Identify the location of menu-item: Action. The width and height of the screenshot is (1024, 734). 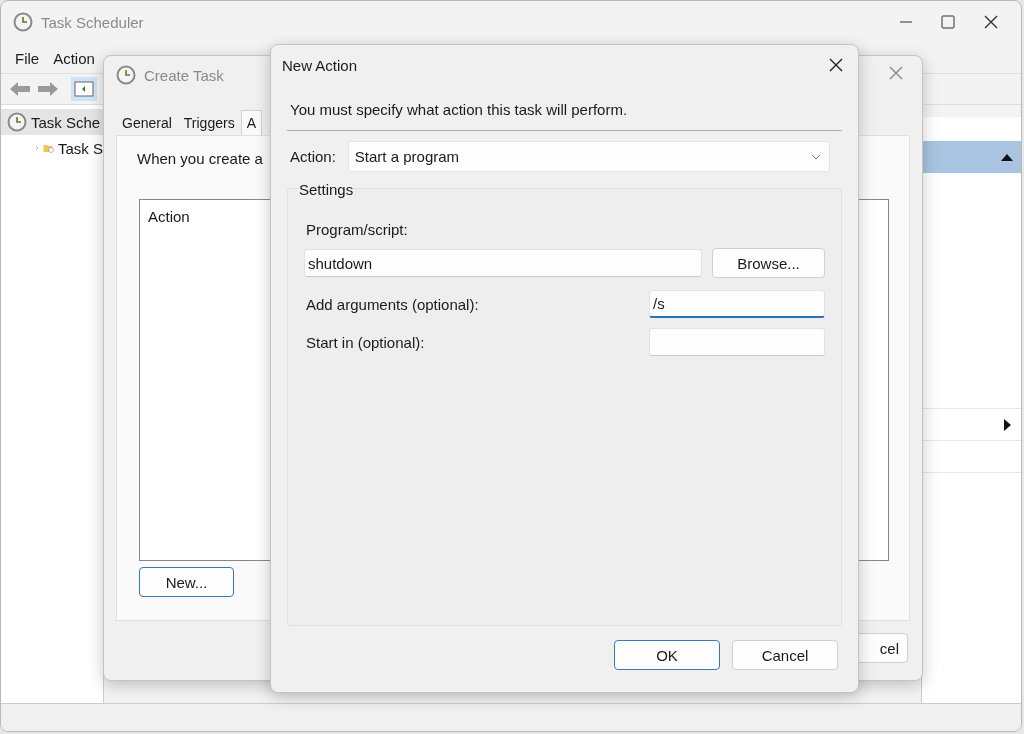
(74, 58).